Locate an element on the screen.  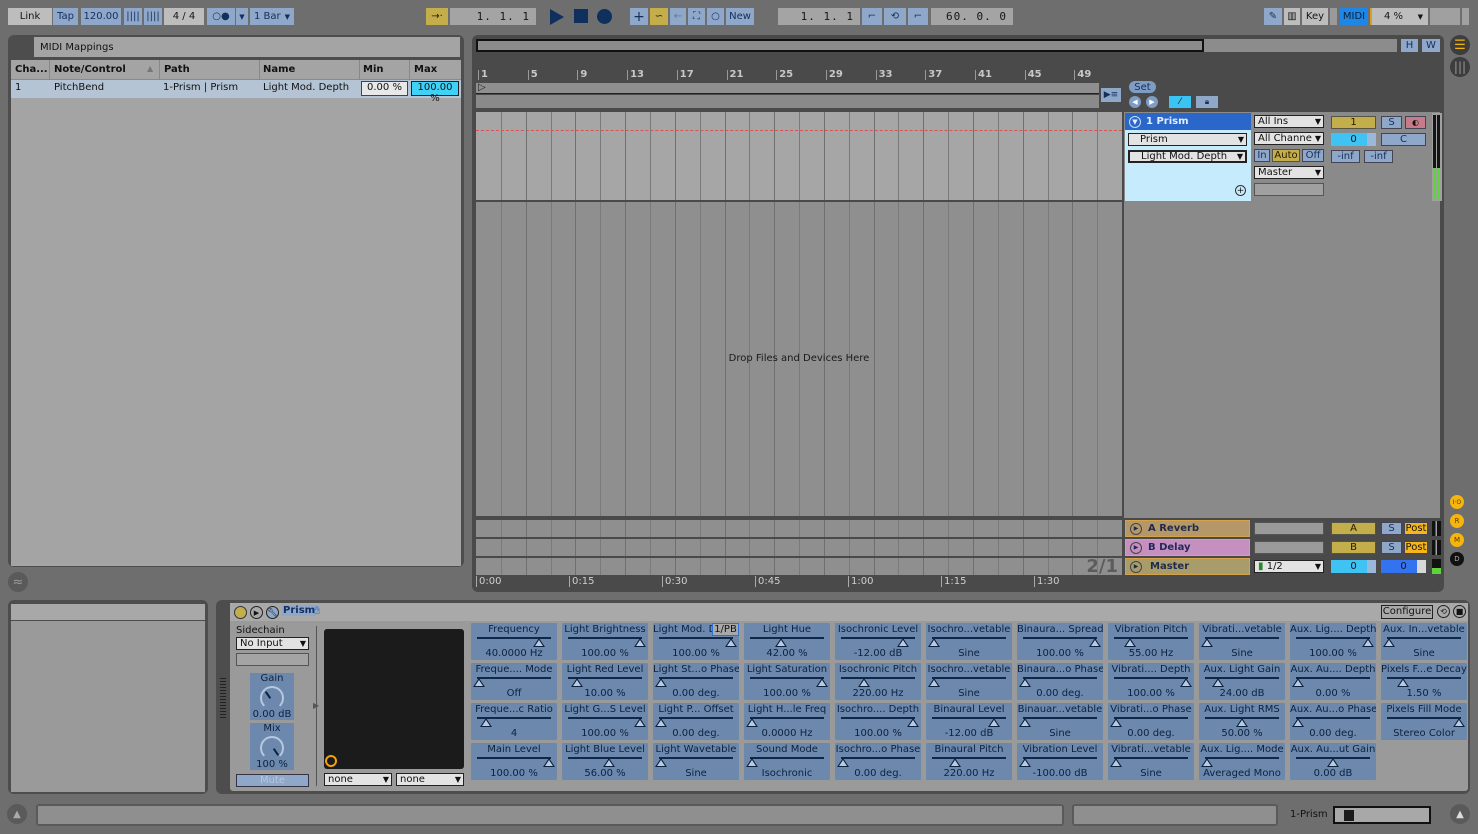
overview-height-button: H is located at coordinates (1409, 45).